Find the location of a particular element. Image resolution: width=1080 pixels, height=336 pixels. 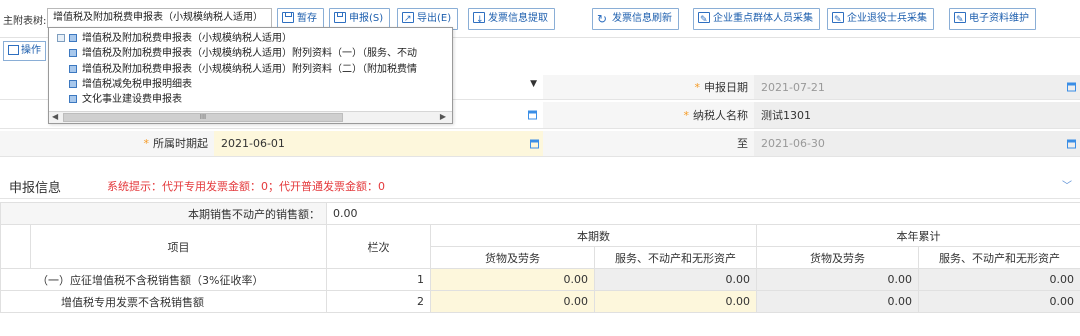

table-row: 增值税专用发票不含税销售额 2 0.00 0.00 0.00 0.00 is located at coordinates (540, 301).